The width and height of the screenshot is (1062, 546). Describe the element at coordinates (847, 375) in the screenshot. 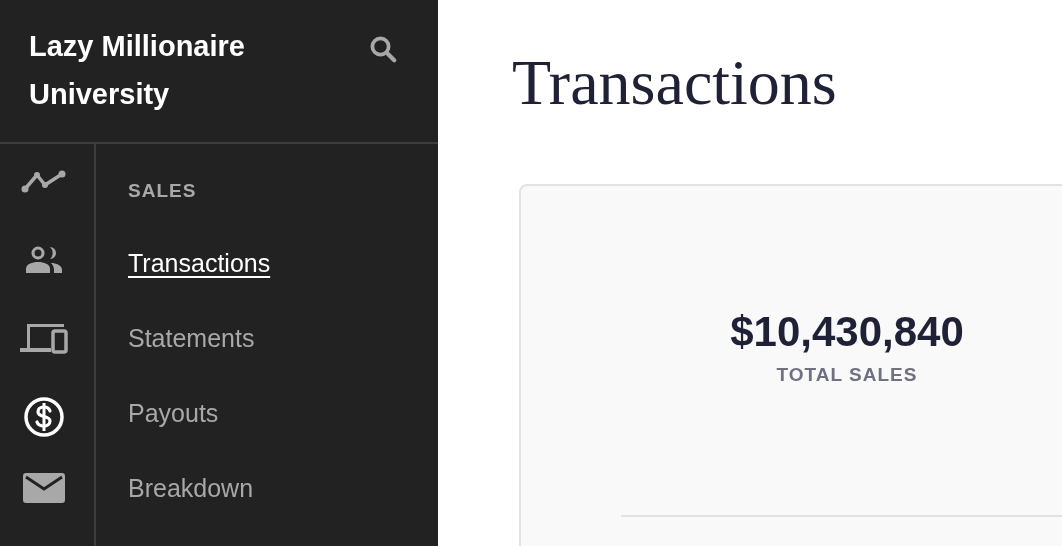

I see `total-caption: TOTAL SALES` at that location.